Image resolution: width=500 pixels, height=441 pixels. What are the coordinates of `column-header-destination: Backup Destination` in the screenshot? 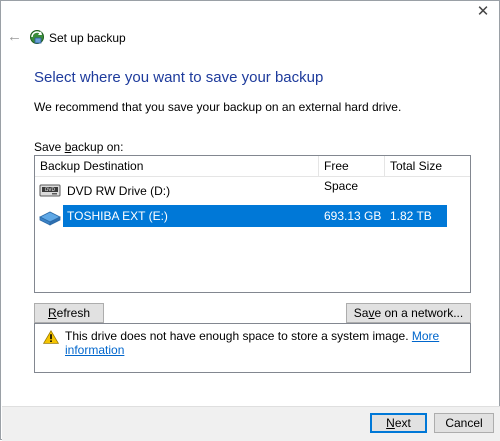 It's located at (176, 166).